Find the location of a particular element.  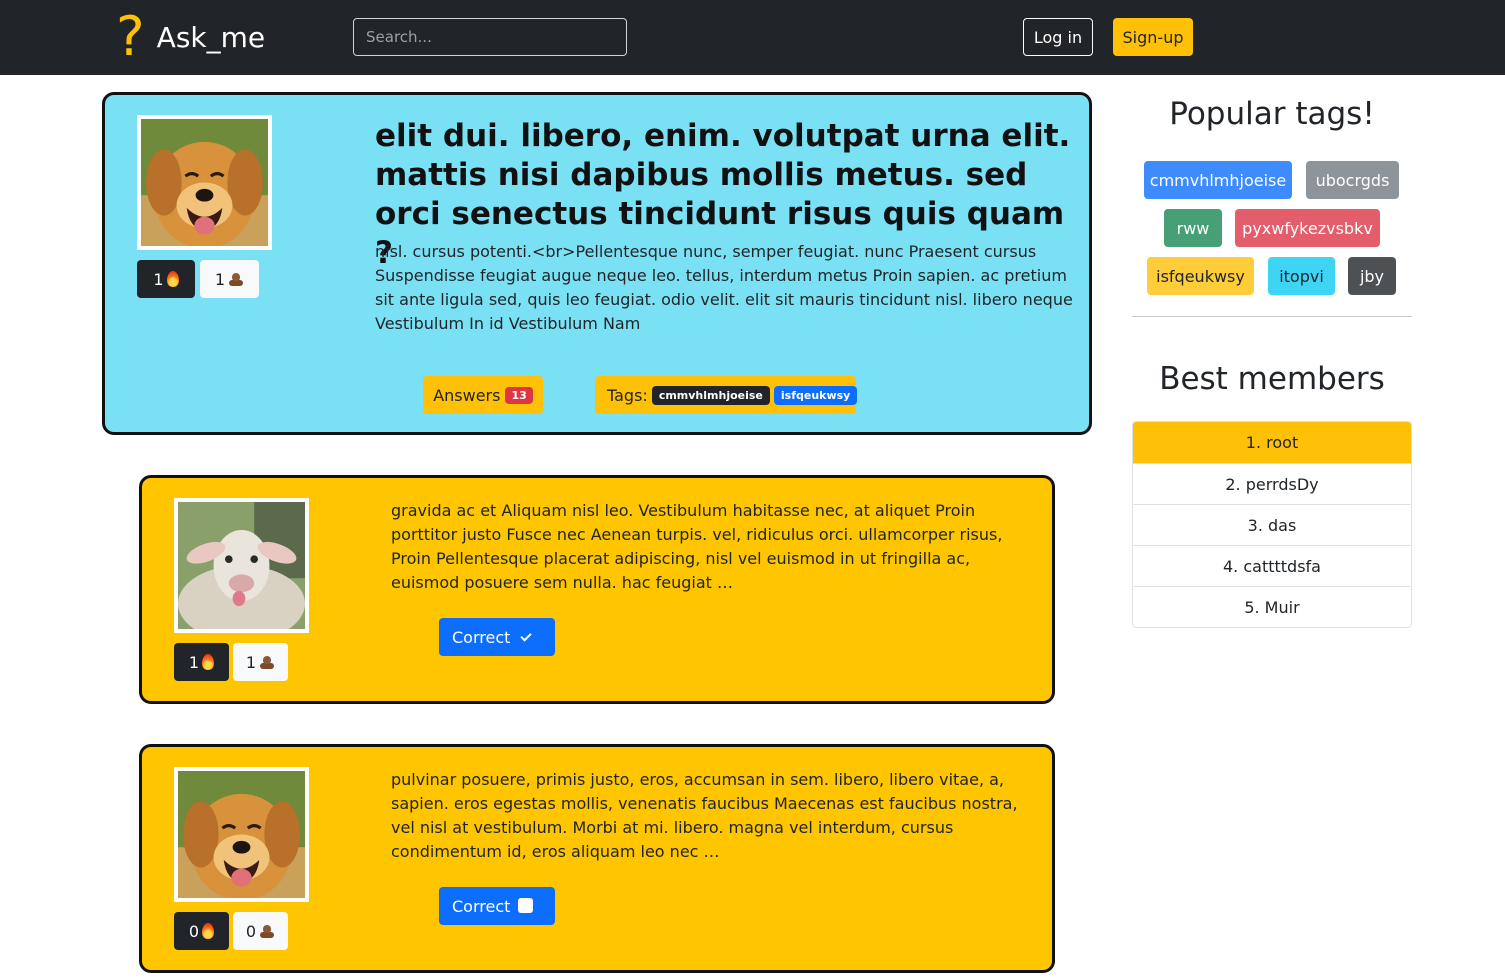

tag-chip: isfqeukwsy is located at coordinates (815, 395).